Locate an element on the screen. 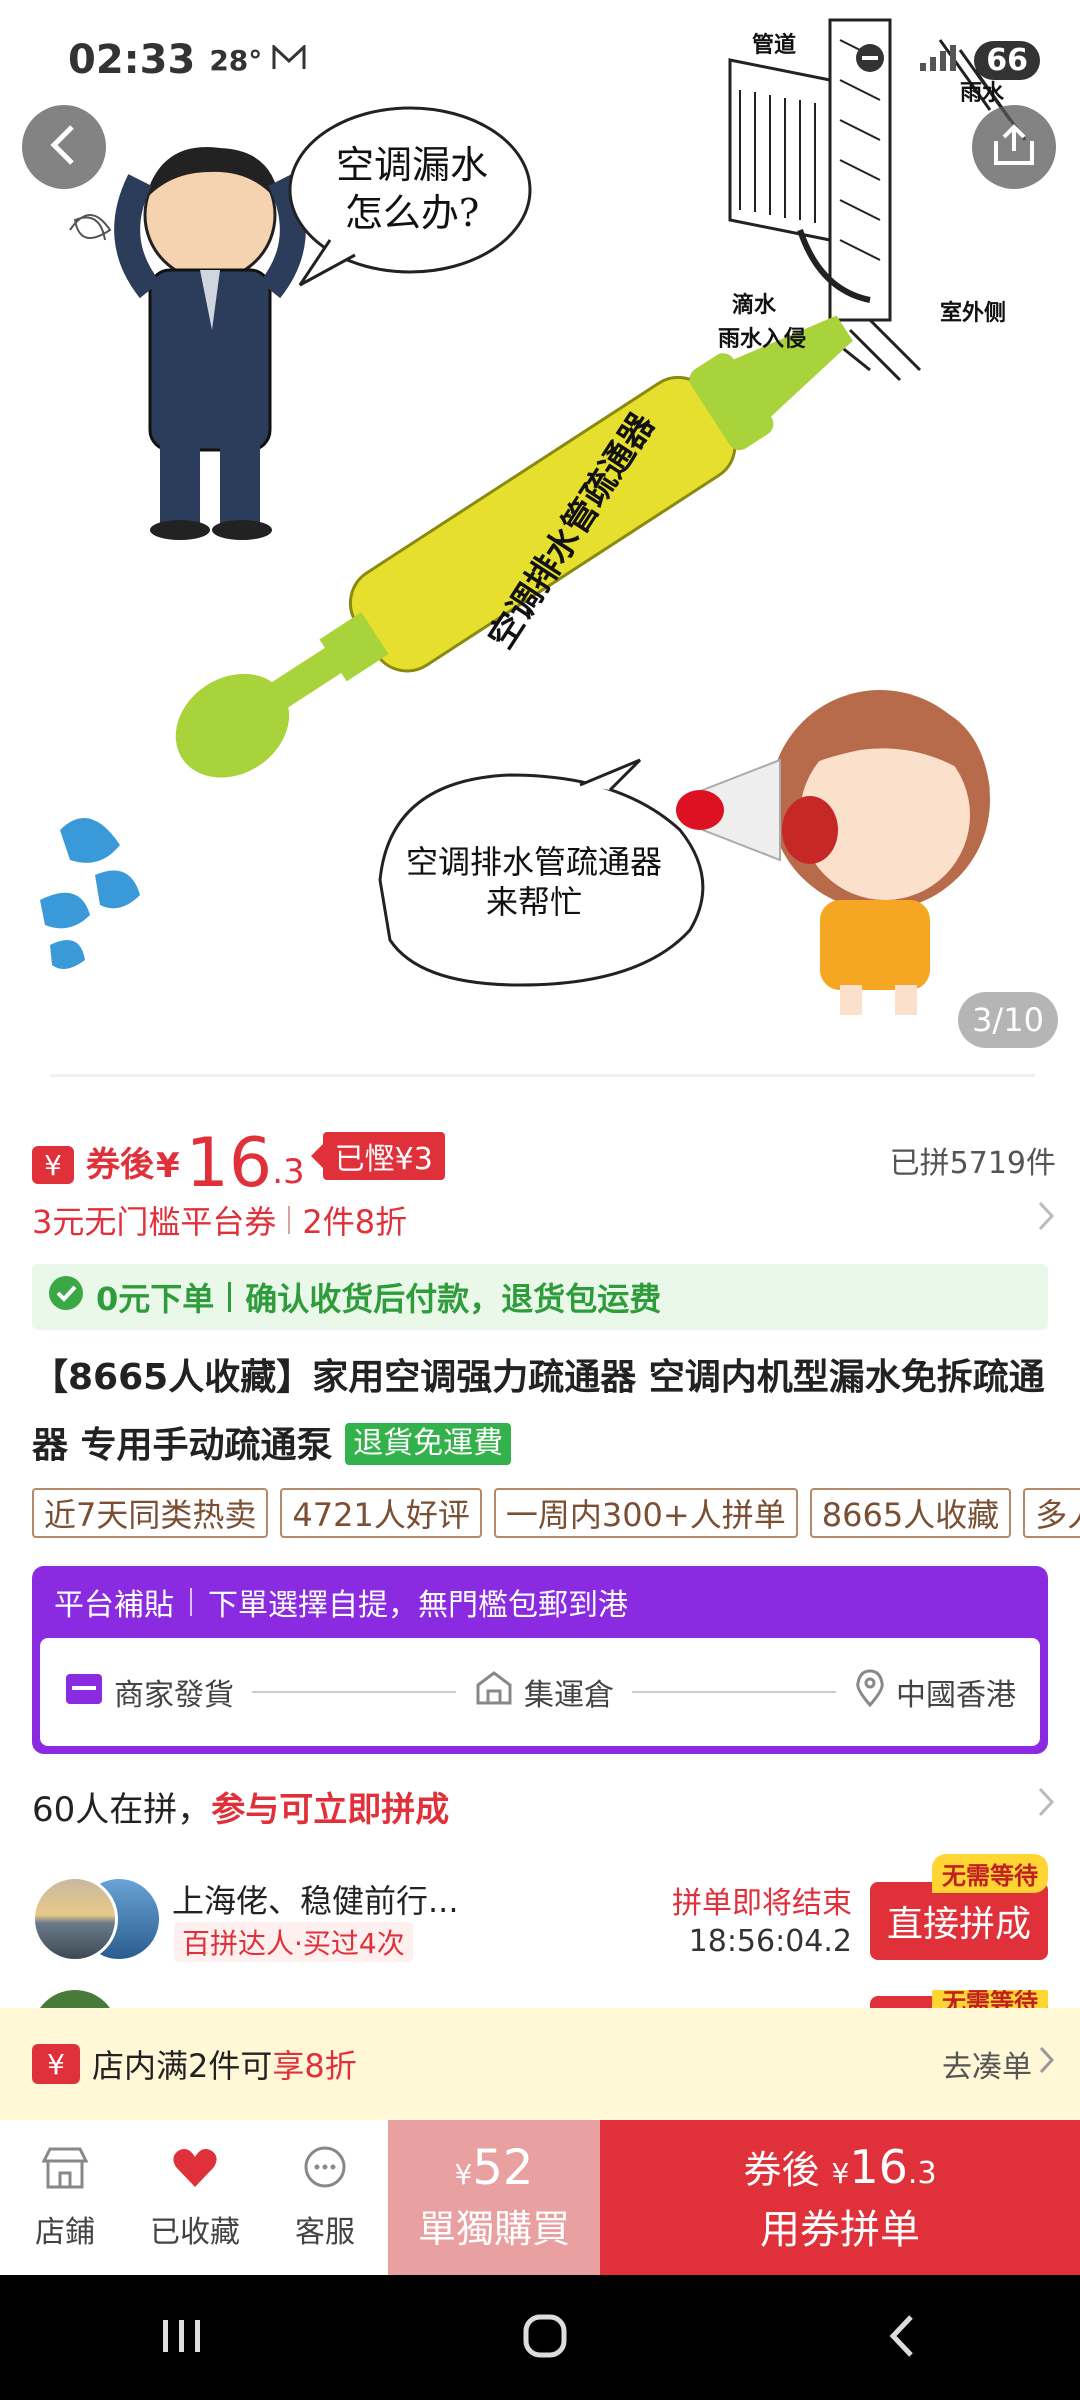 The height and width of the screenshot is (2400, 1080). favorite-label: 已收藏 is located at coordinates (195, 2232).